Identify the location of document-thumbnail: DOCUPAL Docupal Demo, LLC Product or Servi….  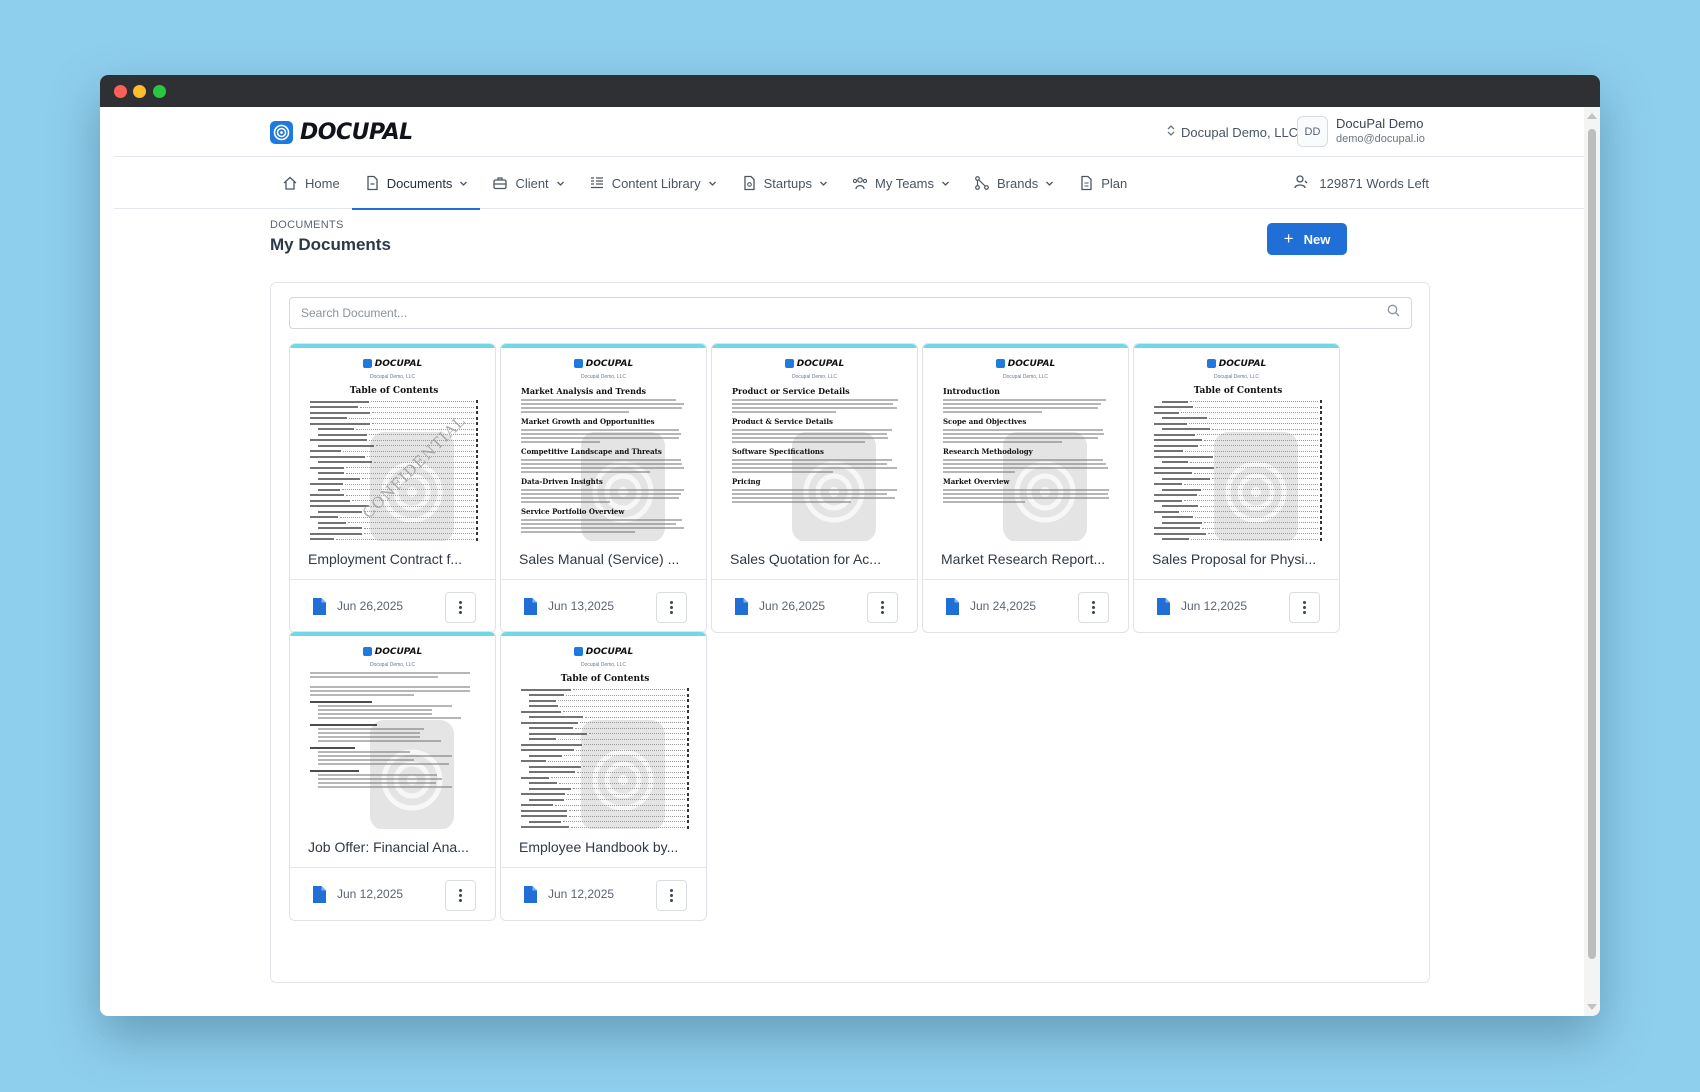
(814, 442).